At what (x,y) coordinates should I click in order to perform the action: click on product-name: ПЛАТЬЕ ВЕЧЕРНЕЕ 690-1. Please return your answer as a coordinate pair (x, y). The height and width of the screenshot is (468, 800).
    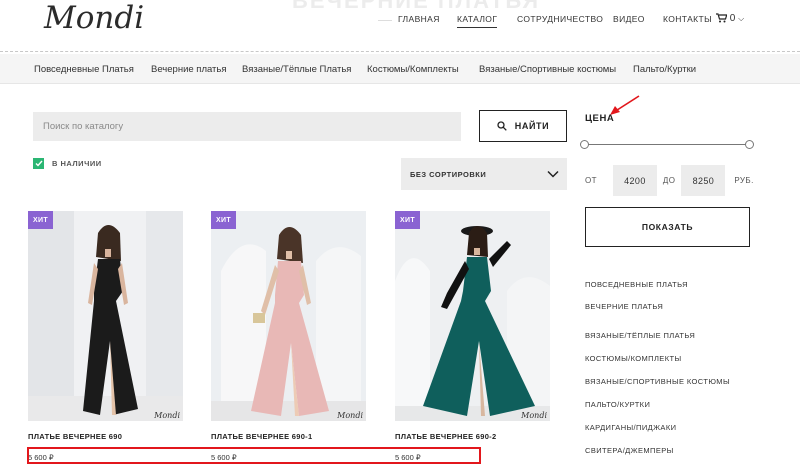
    Looking at the image, I should click on (261, 436).